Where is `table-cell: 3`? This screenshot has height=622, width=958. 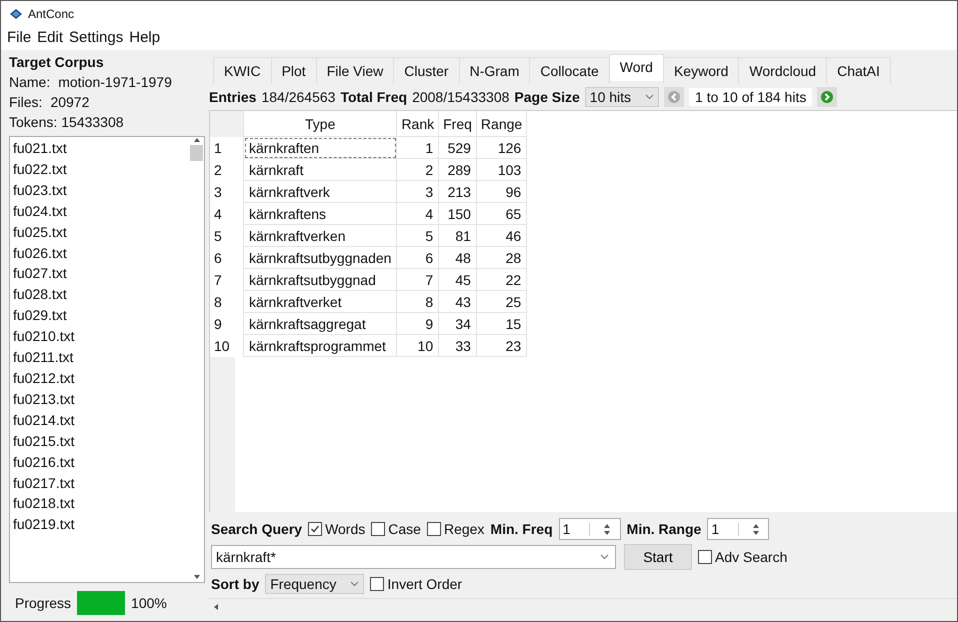 table-cell: 3 is located at coordinates (417, 191).